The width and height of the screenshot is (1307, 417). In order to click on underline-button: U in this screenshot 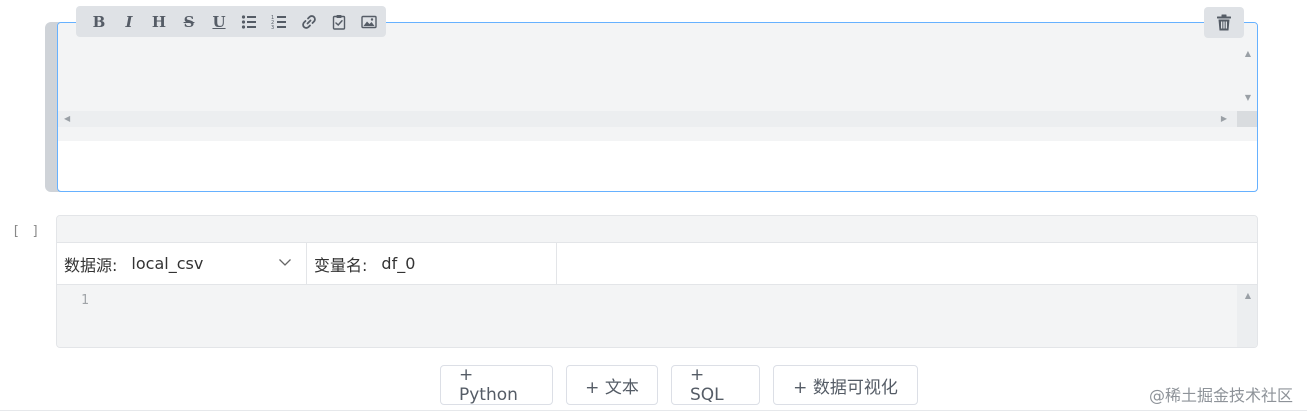, I will do `click(219, 22)`.